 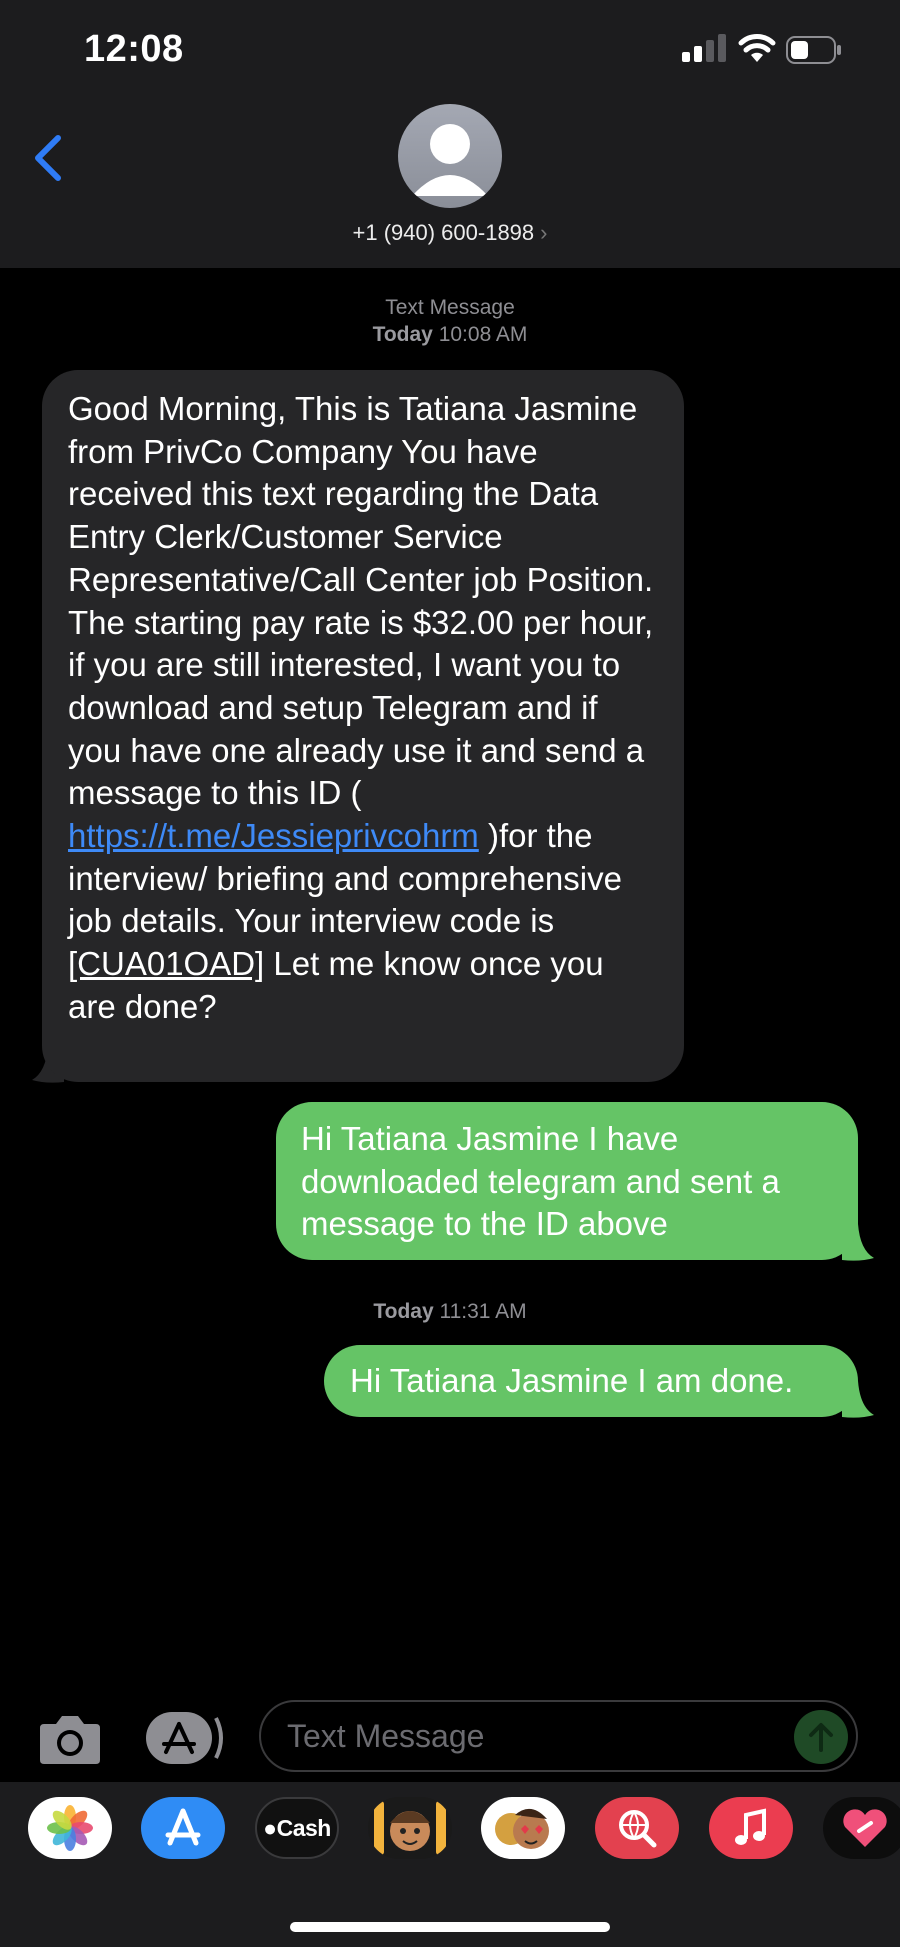 What do you see at coordinates (386, 1736) in the screenshot?
I see `message-input-placeholder: Text Message` at bounding box center [386, 1736].